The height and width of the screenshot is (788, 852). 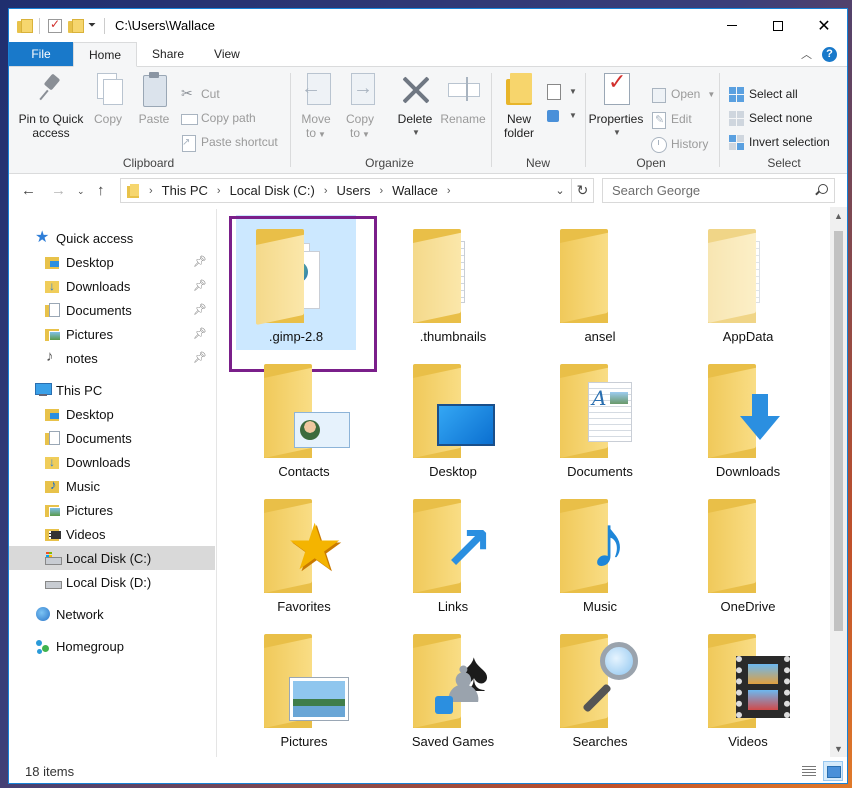 What do you see at coordinates (770, 118) in the screenshot?
I see `select-none-button: Select none` at bounding box center [770, 118].